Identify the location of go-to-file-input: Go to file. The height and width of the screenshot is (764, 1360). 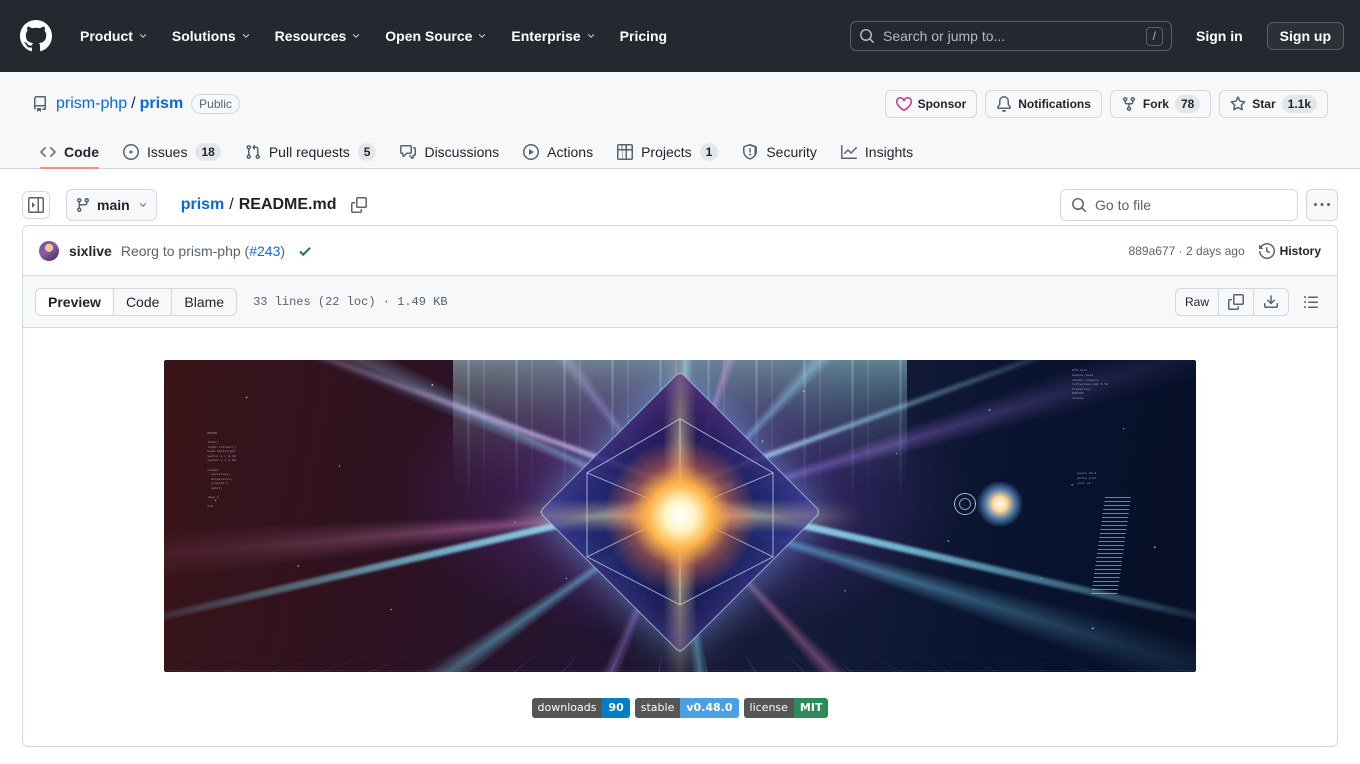
(1179, 205).